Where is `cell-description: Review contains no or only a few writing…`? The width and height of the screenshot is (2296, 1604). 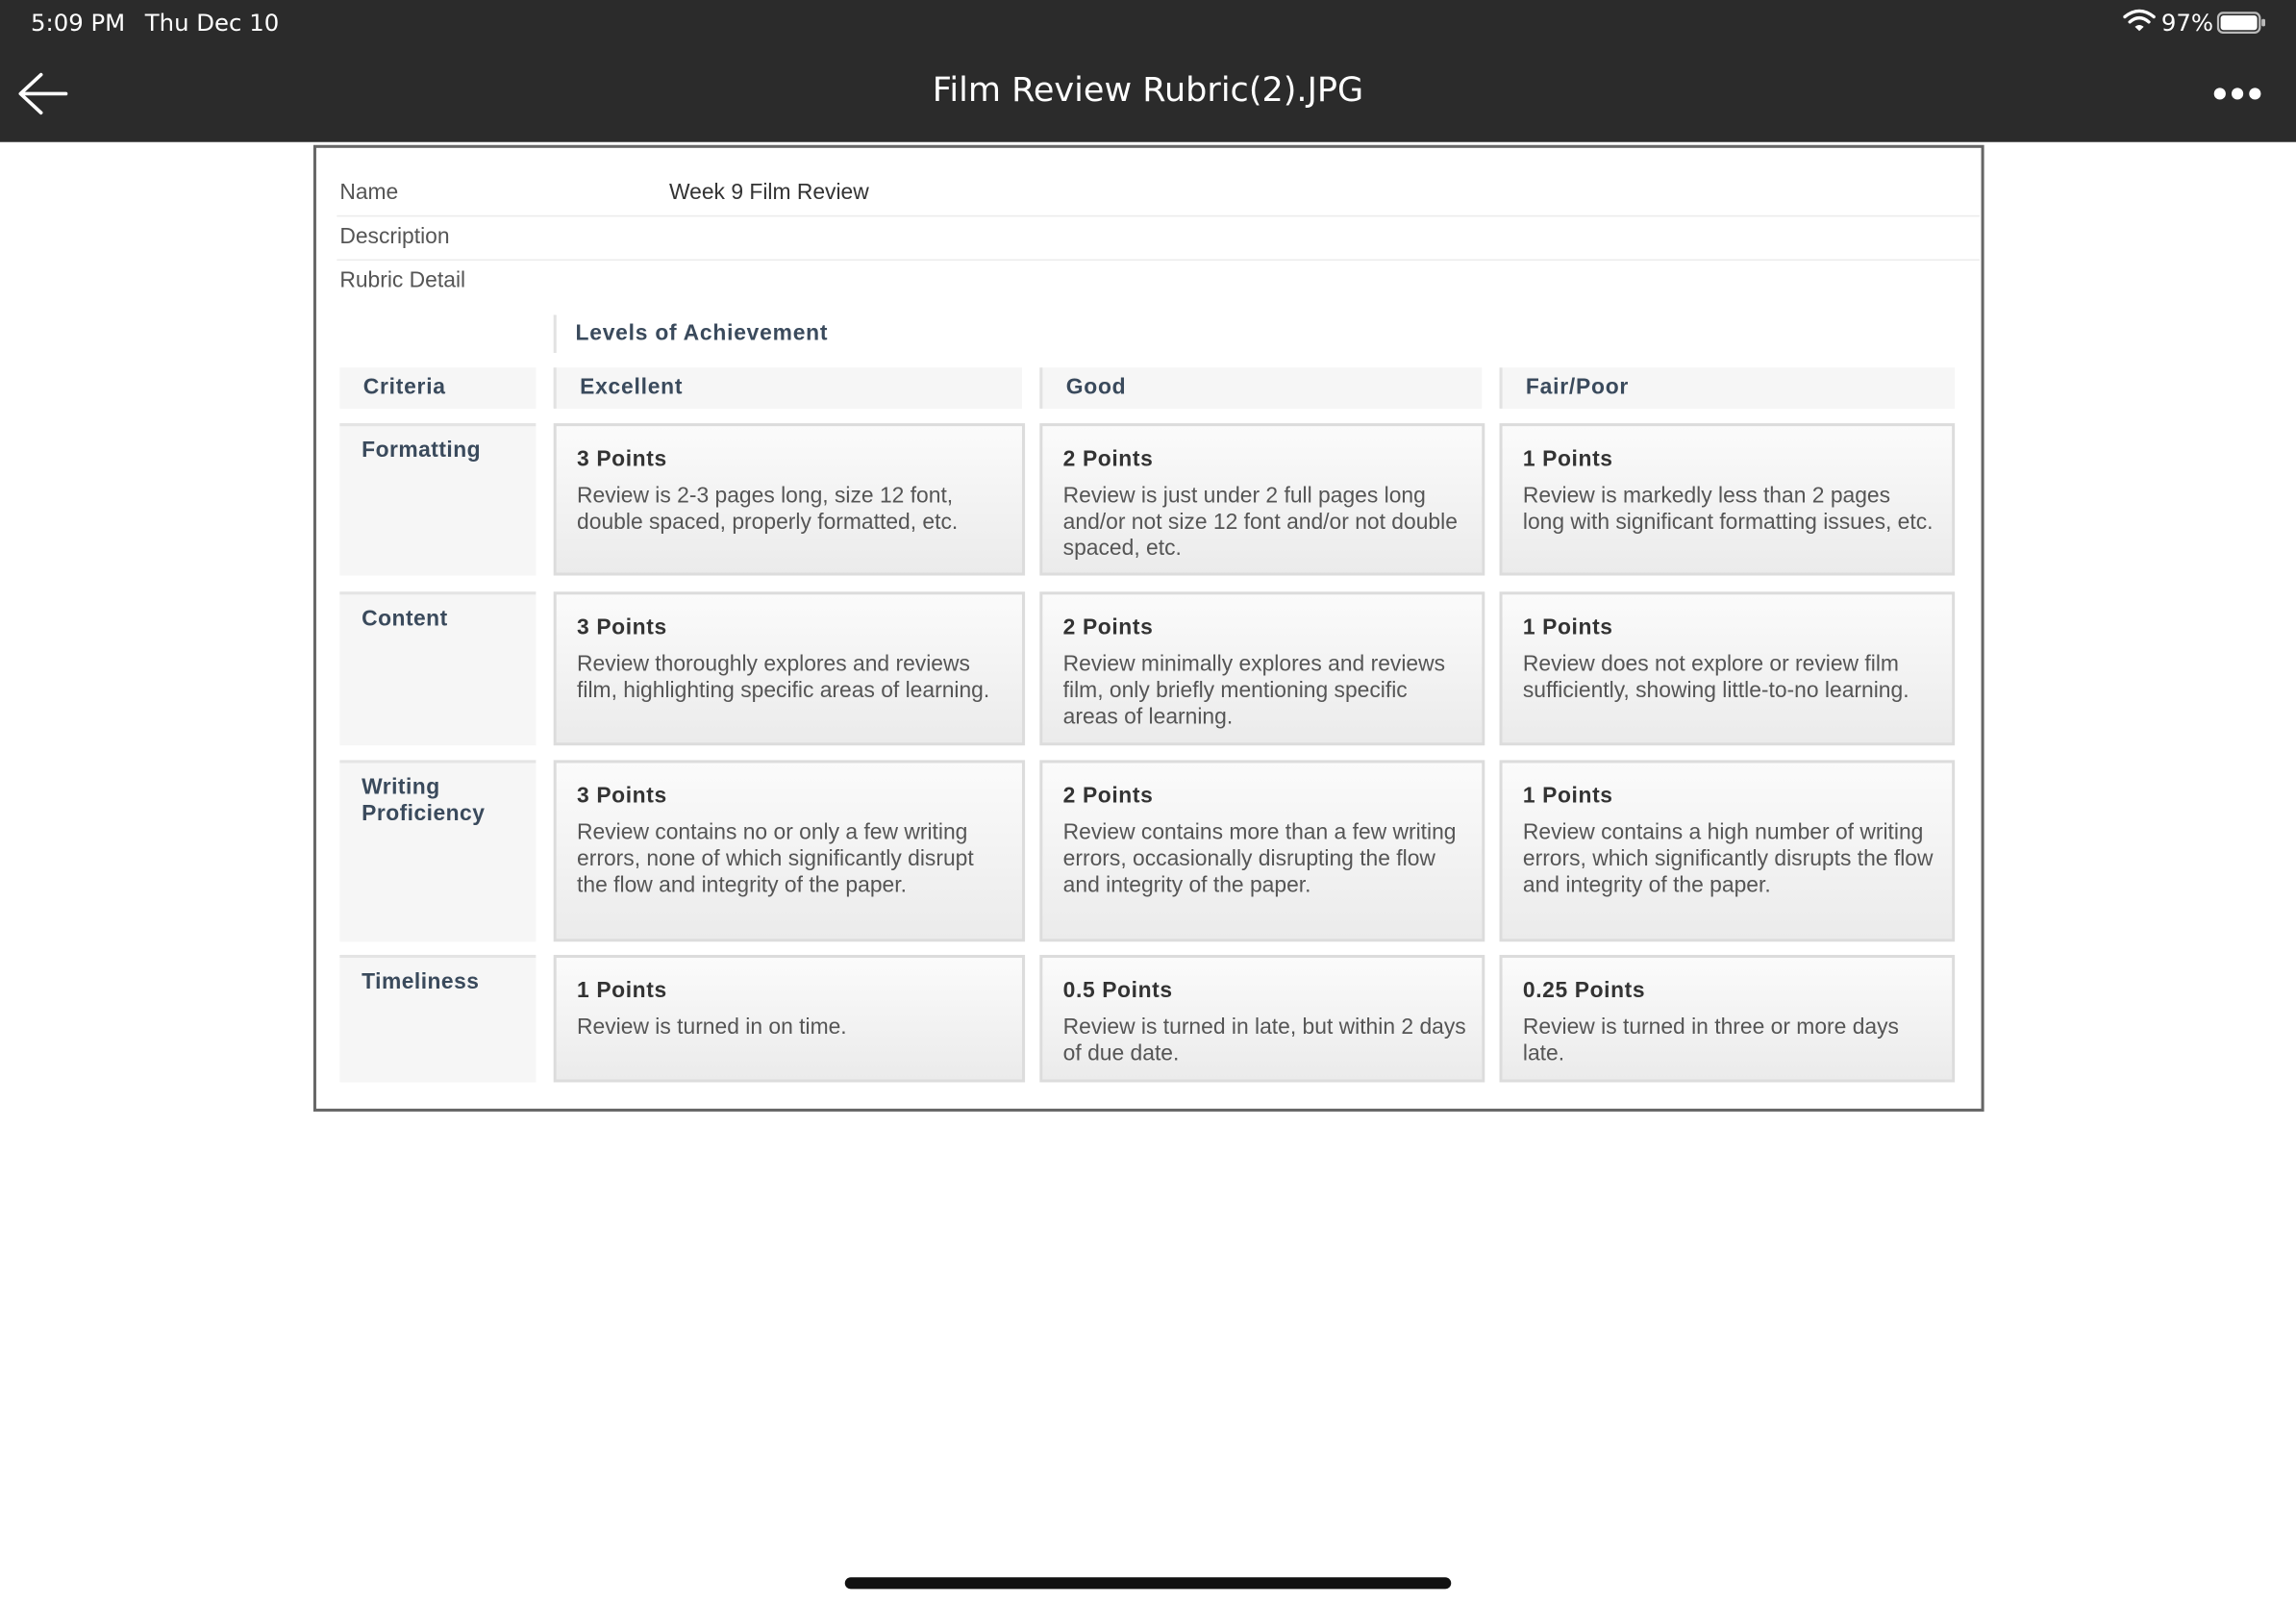 cell-description: Review contains no or only a few writing… is located at coordinates (775, 858).